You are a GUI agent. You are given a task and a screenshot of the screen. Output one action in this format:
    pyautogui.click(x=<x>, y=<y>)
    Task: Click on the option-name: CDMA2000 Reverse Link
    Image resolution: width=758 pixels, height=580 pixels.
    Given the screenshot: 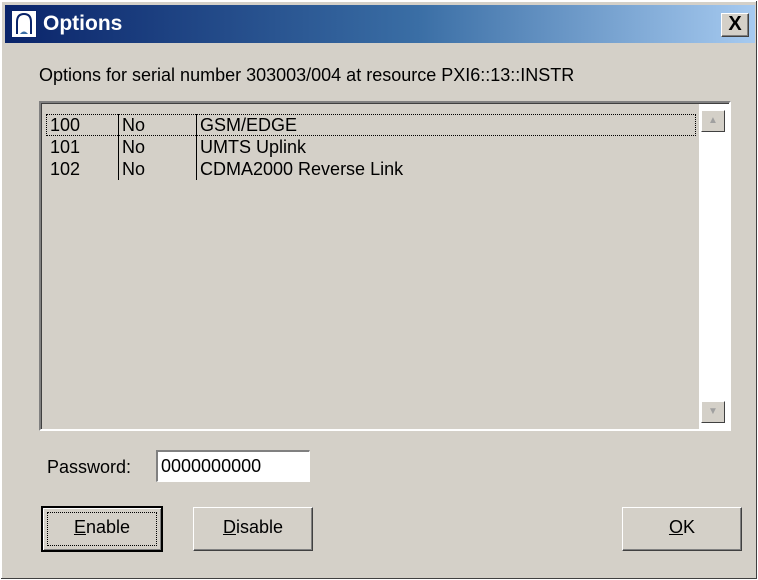 What is the action you would take?
    pyautogui.click(x=299, y=169)
    